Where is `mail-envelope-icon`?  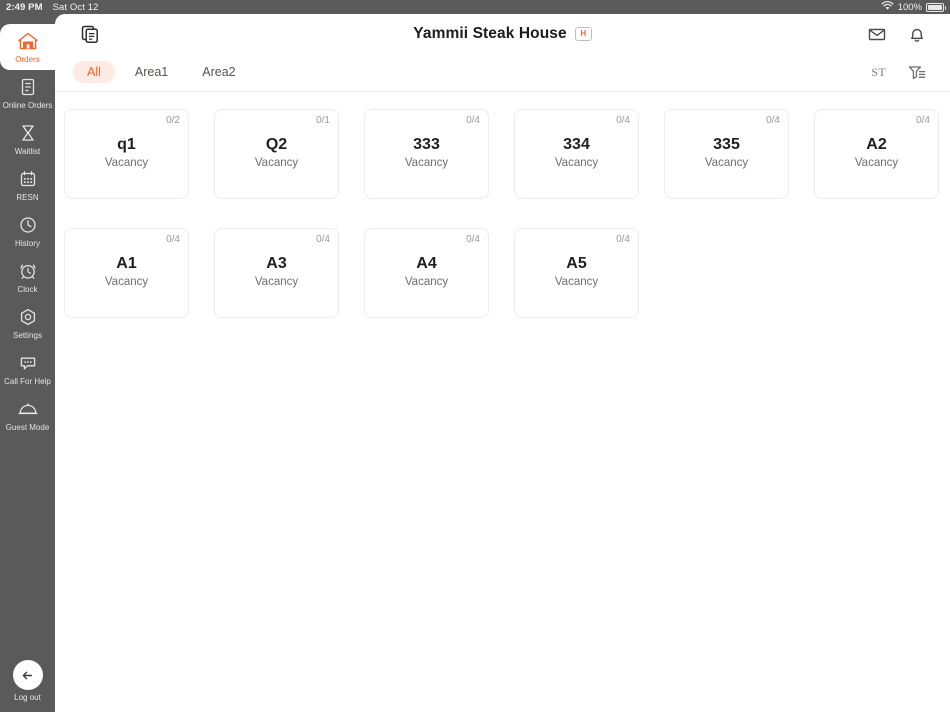
mail-envelope-icon is located at coordinates (877, 34).